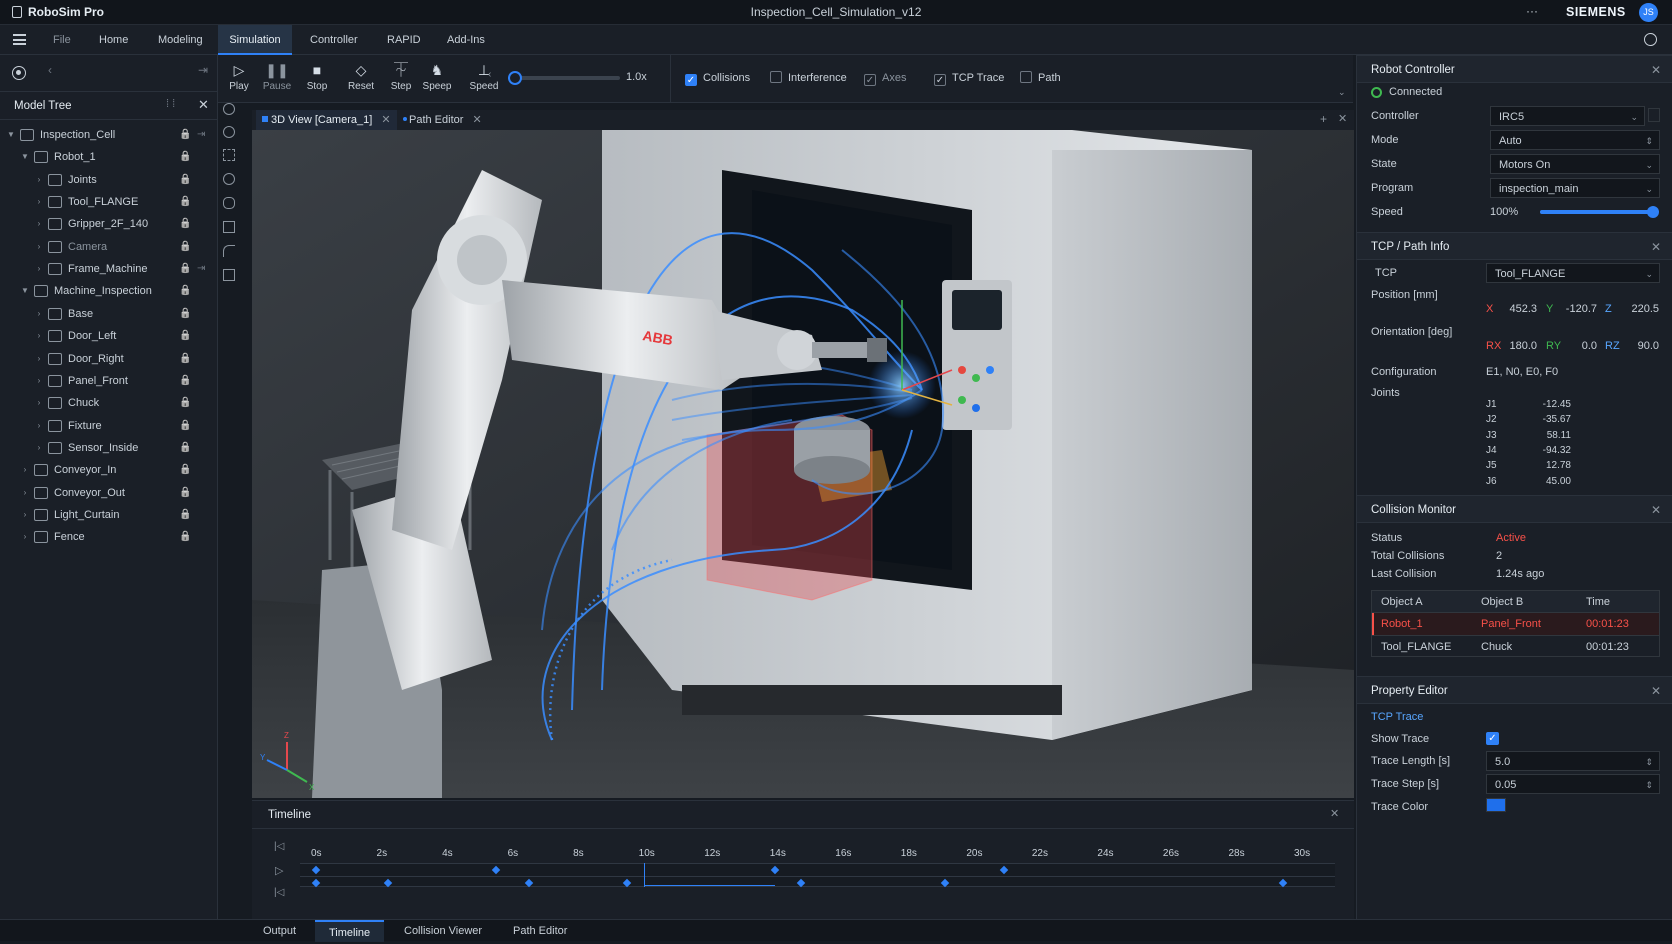 The image size is (1672, 944). Describe the element at coordinates (62, 40) in the screenshot. I see `menu-file: File` at that location.